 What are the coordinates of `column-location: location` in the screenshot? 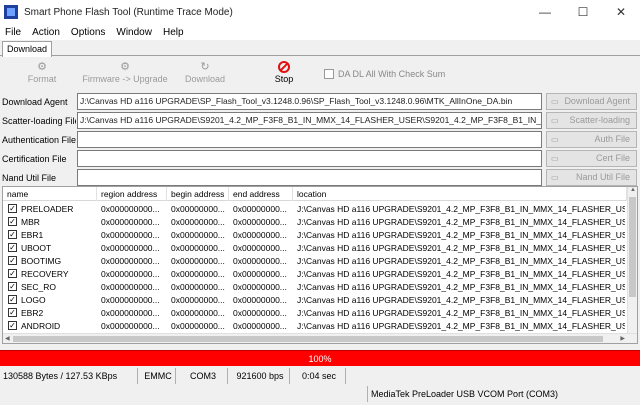 It's located at (460, 194).